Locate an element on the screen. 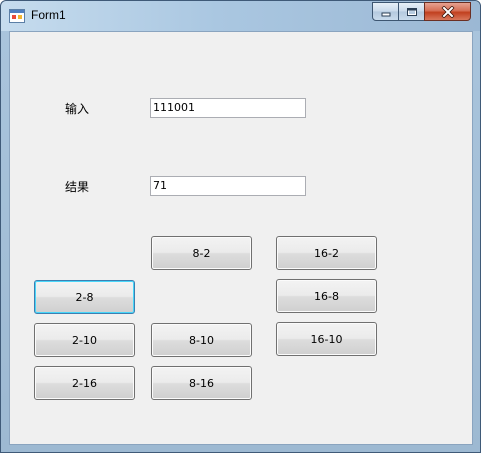 The image size is (481, 453). minimize-icon is located at coordinates (385, 14).